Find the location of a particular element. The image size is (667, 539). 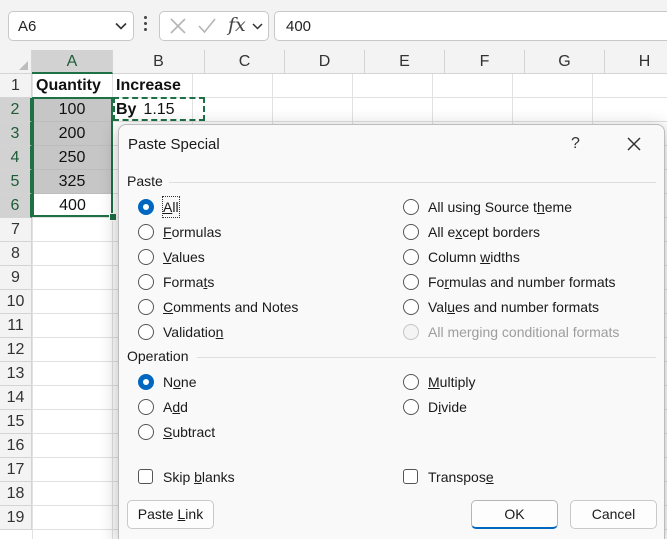

column-header-a: A is located at coordinates (72, 62).